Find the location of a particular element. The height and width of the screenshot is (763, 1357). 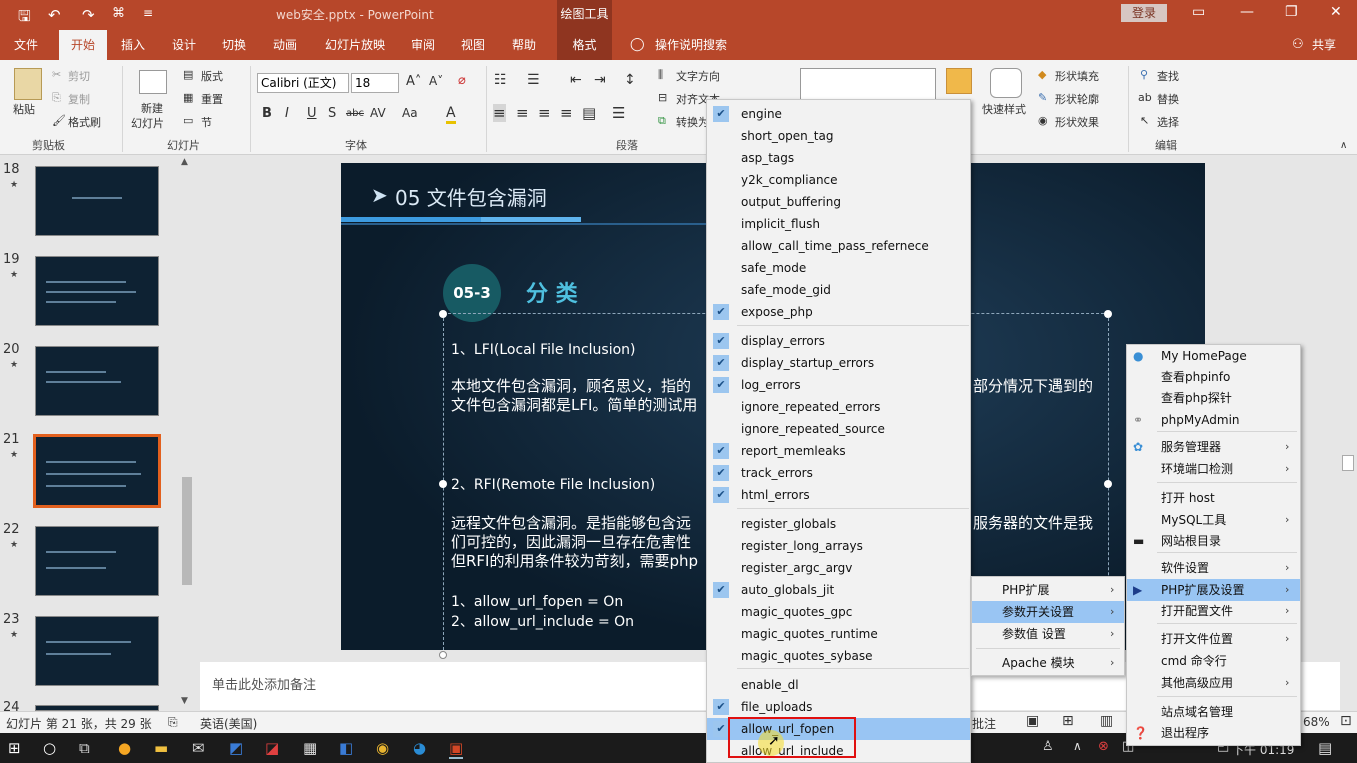

reading-view-icon: ▥ is located at coordinates (1106, 721).